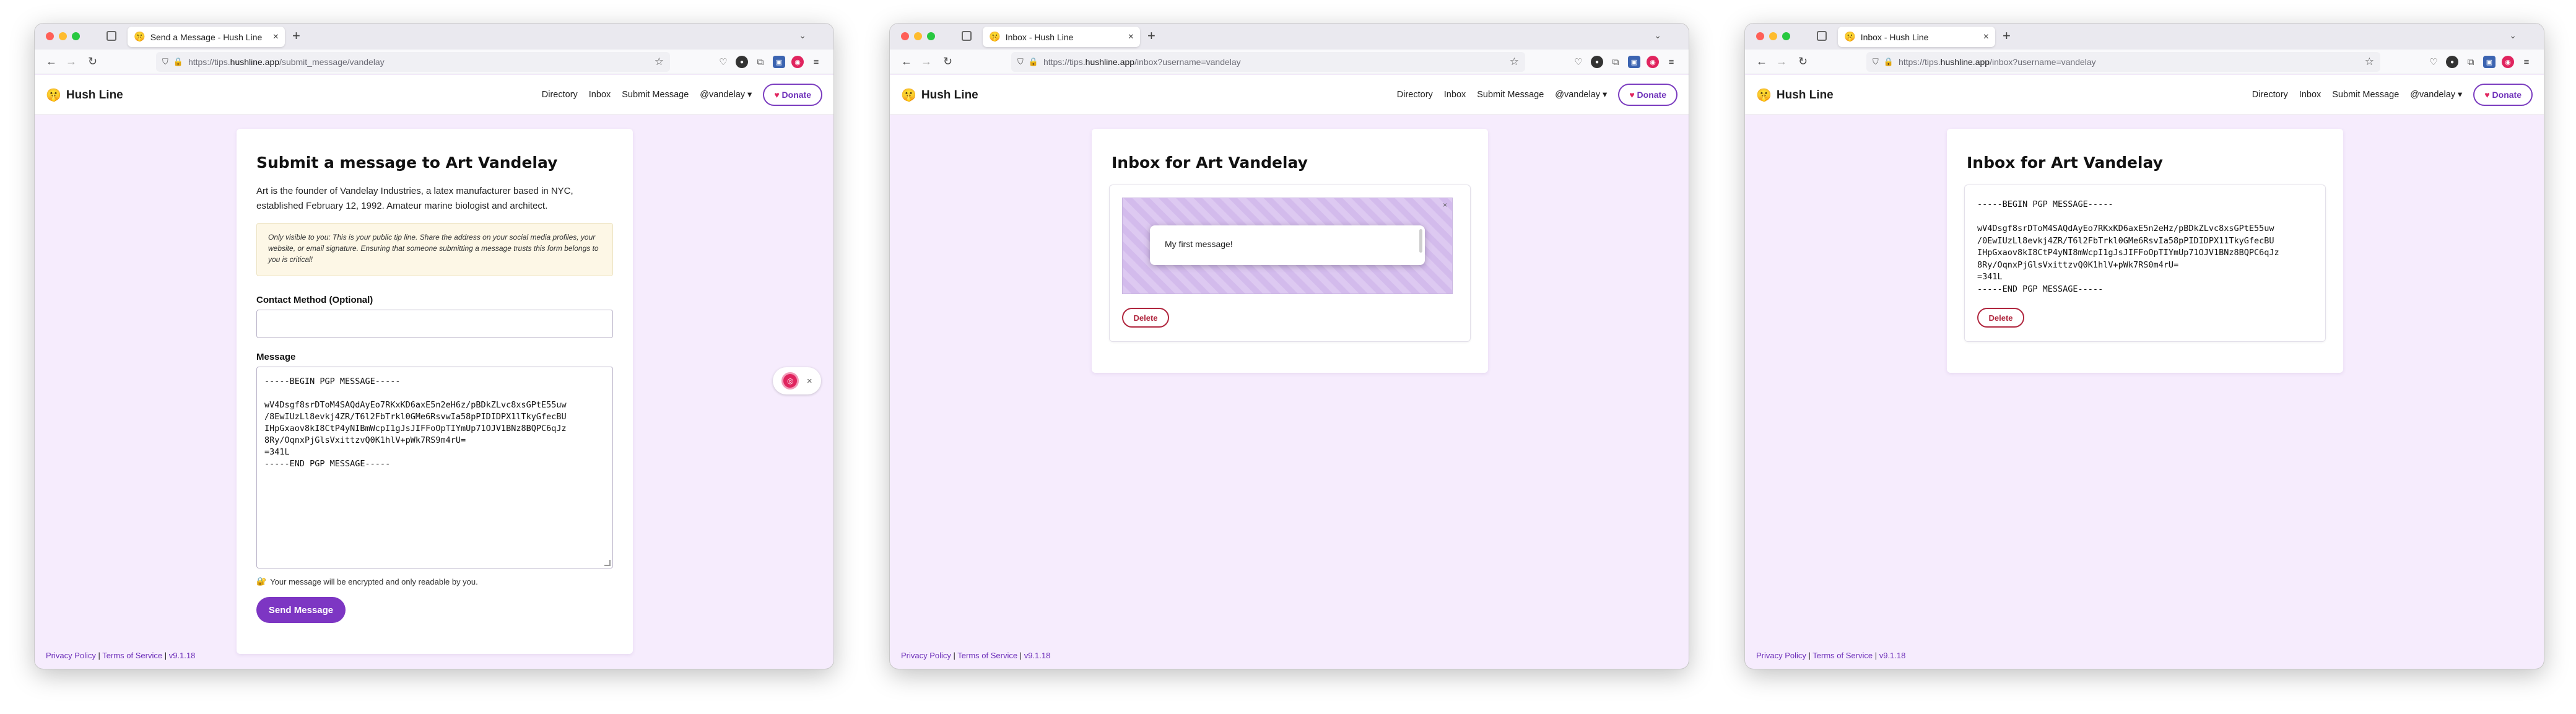 This screenshot has width=2576, height=714. I want to click on resize-handle-icon, so click(607, 563).